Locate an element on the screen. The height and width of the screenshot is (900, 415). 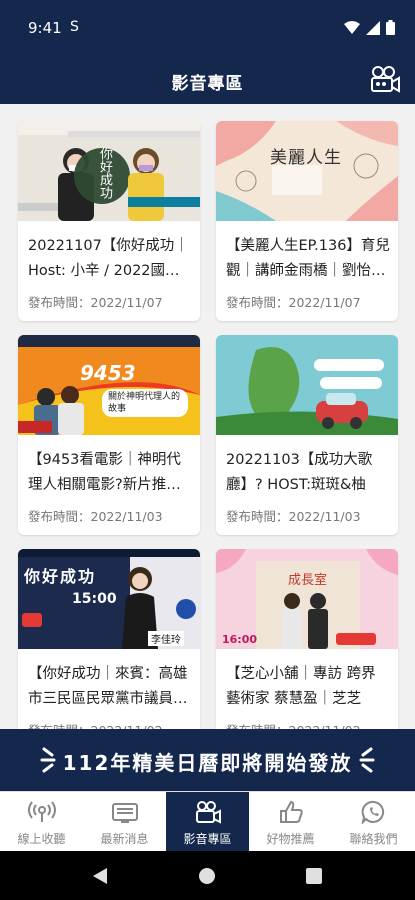
video-thumbnail: 成長室 16:00 is located at coordinates (307, 599).